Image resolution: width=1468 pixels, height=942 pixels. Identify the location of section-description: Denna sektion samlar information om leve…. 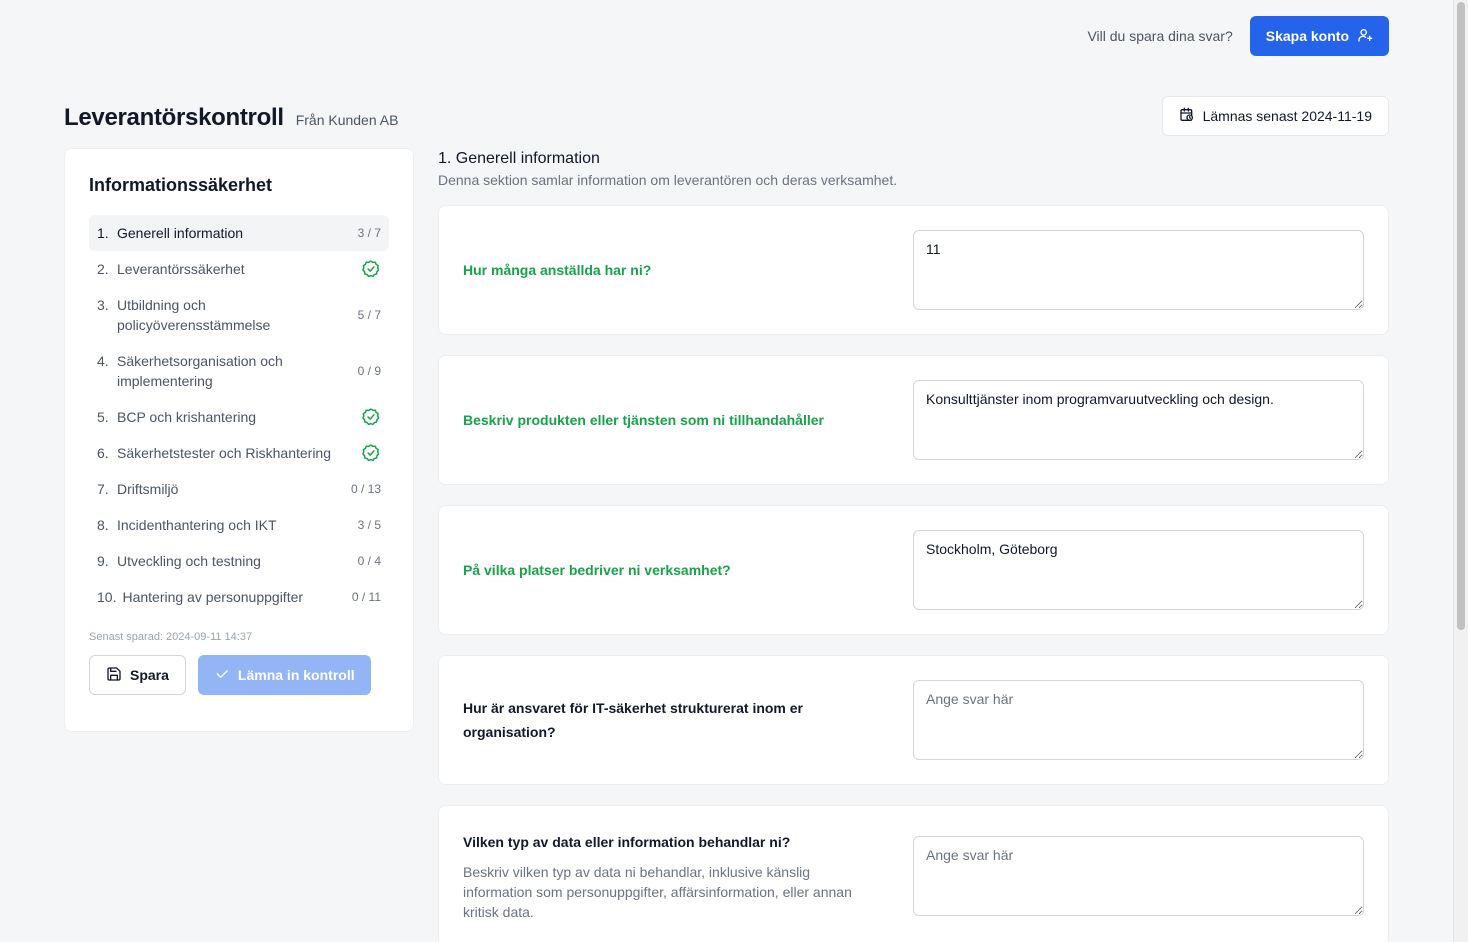
(668, 180).